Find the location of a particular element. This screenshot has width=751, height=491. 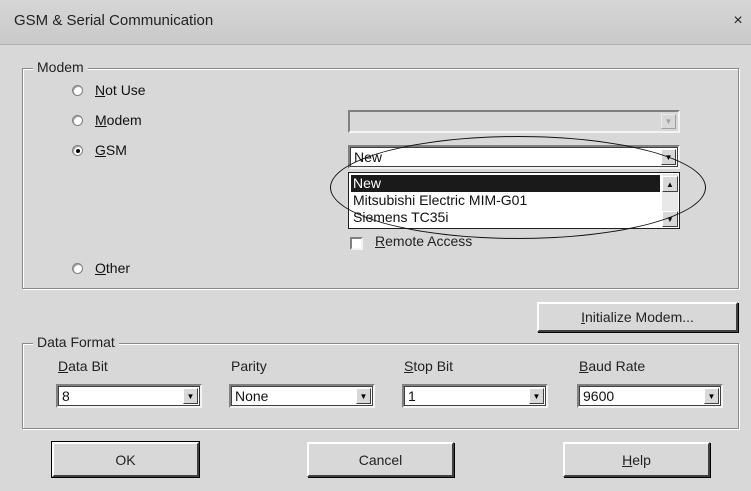

radio-gsm-label: GSM is located at coordinates (111, 150).